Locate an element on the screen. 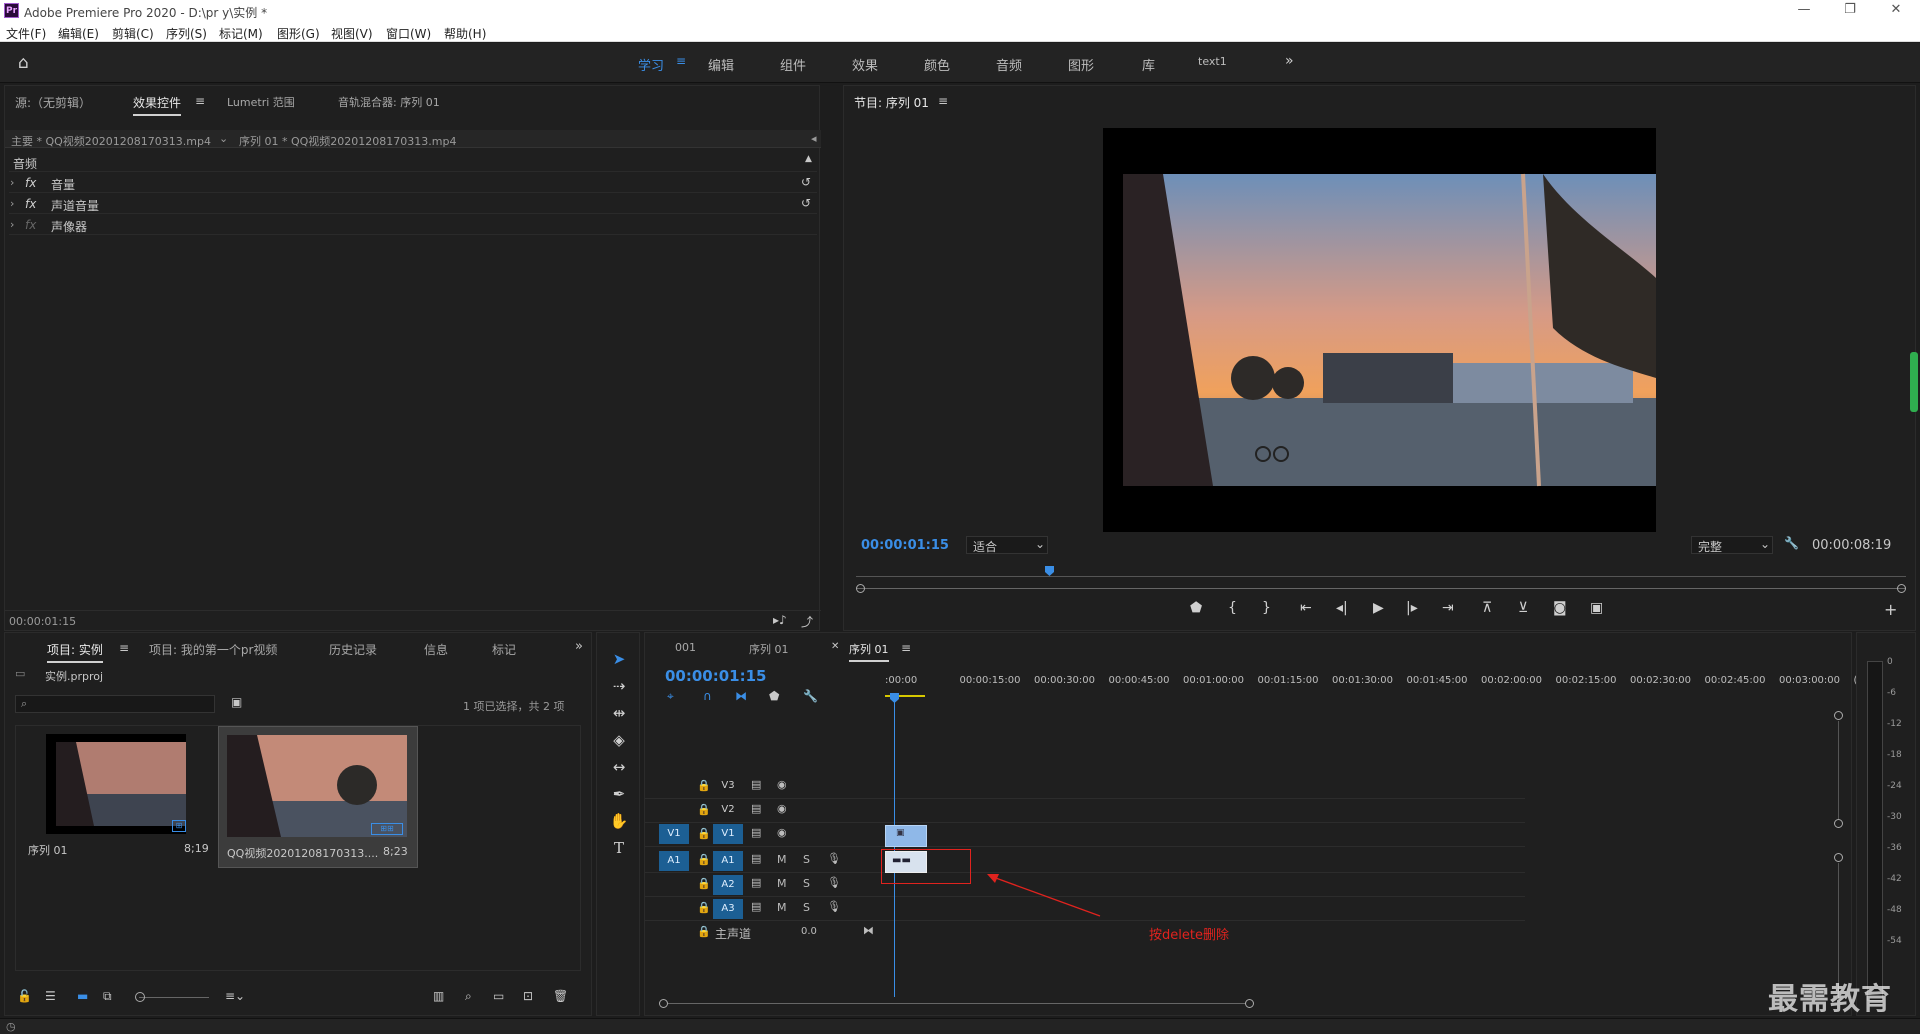 The image size is (1920, 1034). lock-icon: 🔓 is located at coordinates (24, 996).